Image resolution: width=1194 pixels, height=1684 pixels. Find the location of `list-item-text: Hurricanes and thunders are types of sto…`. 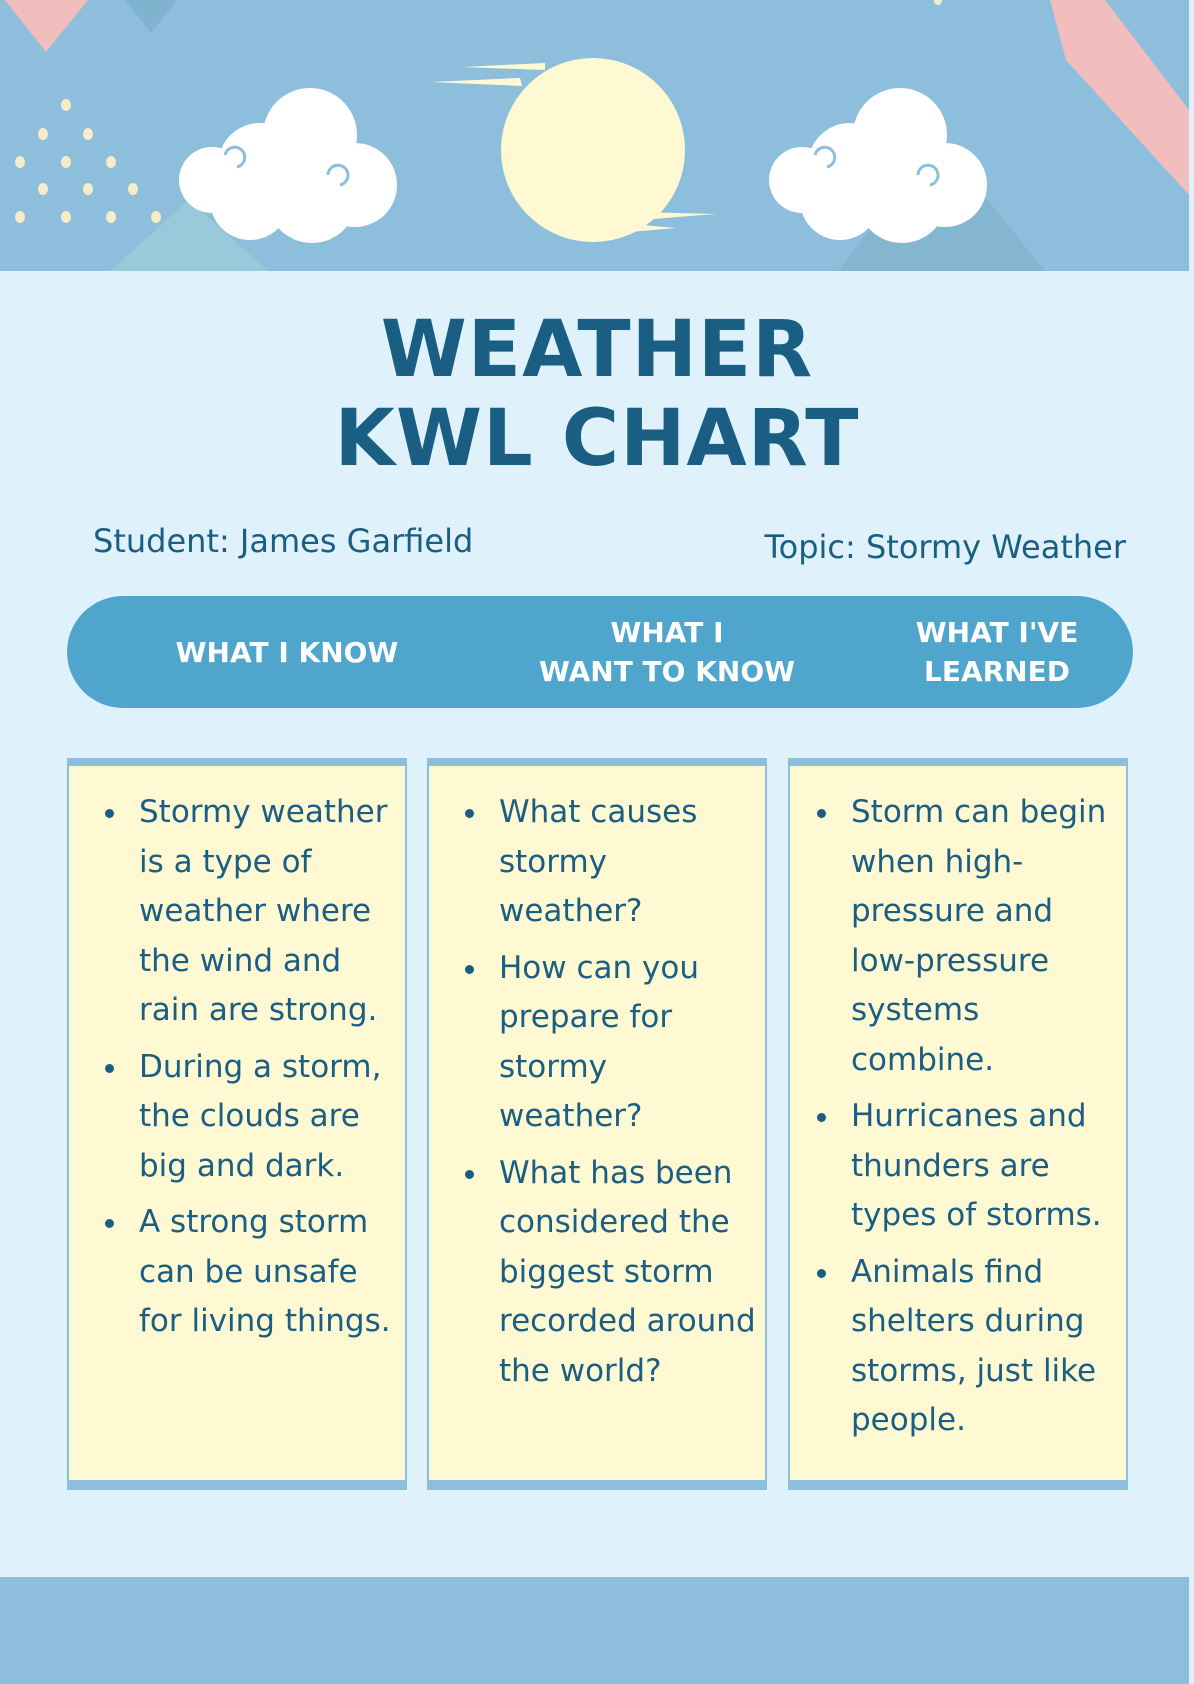

list-item-text: Hurricanes and thunders are types of sto… is located at coordinates (976, 1165).